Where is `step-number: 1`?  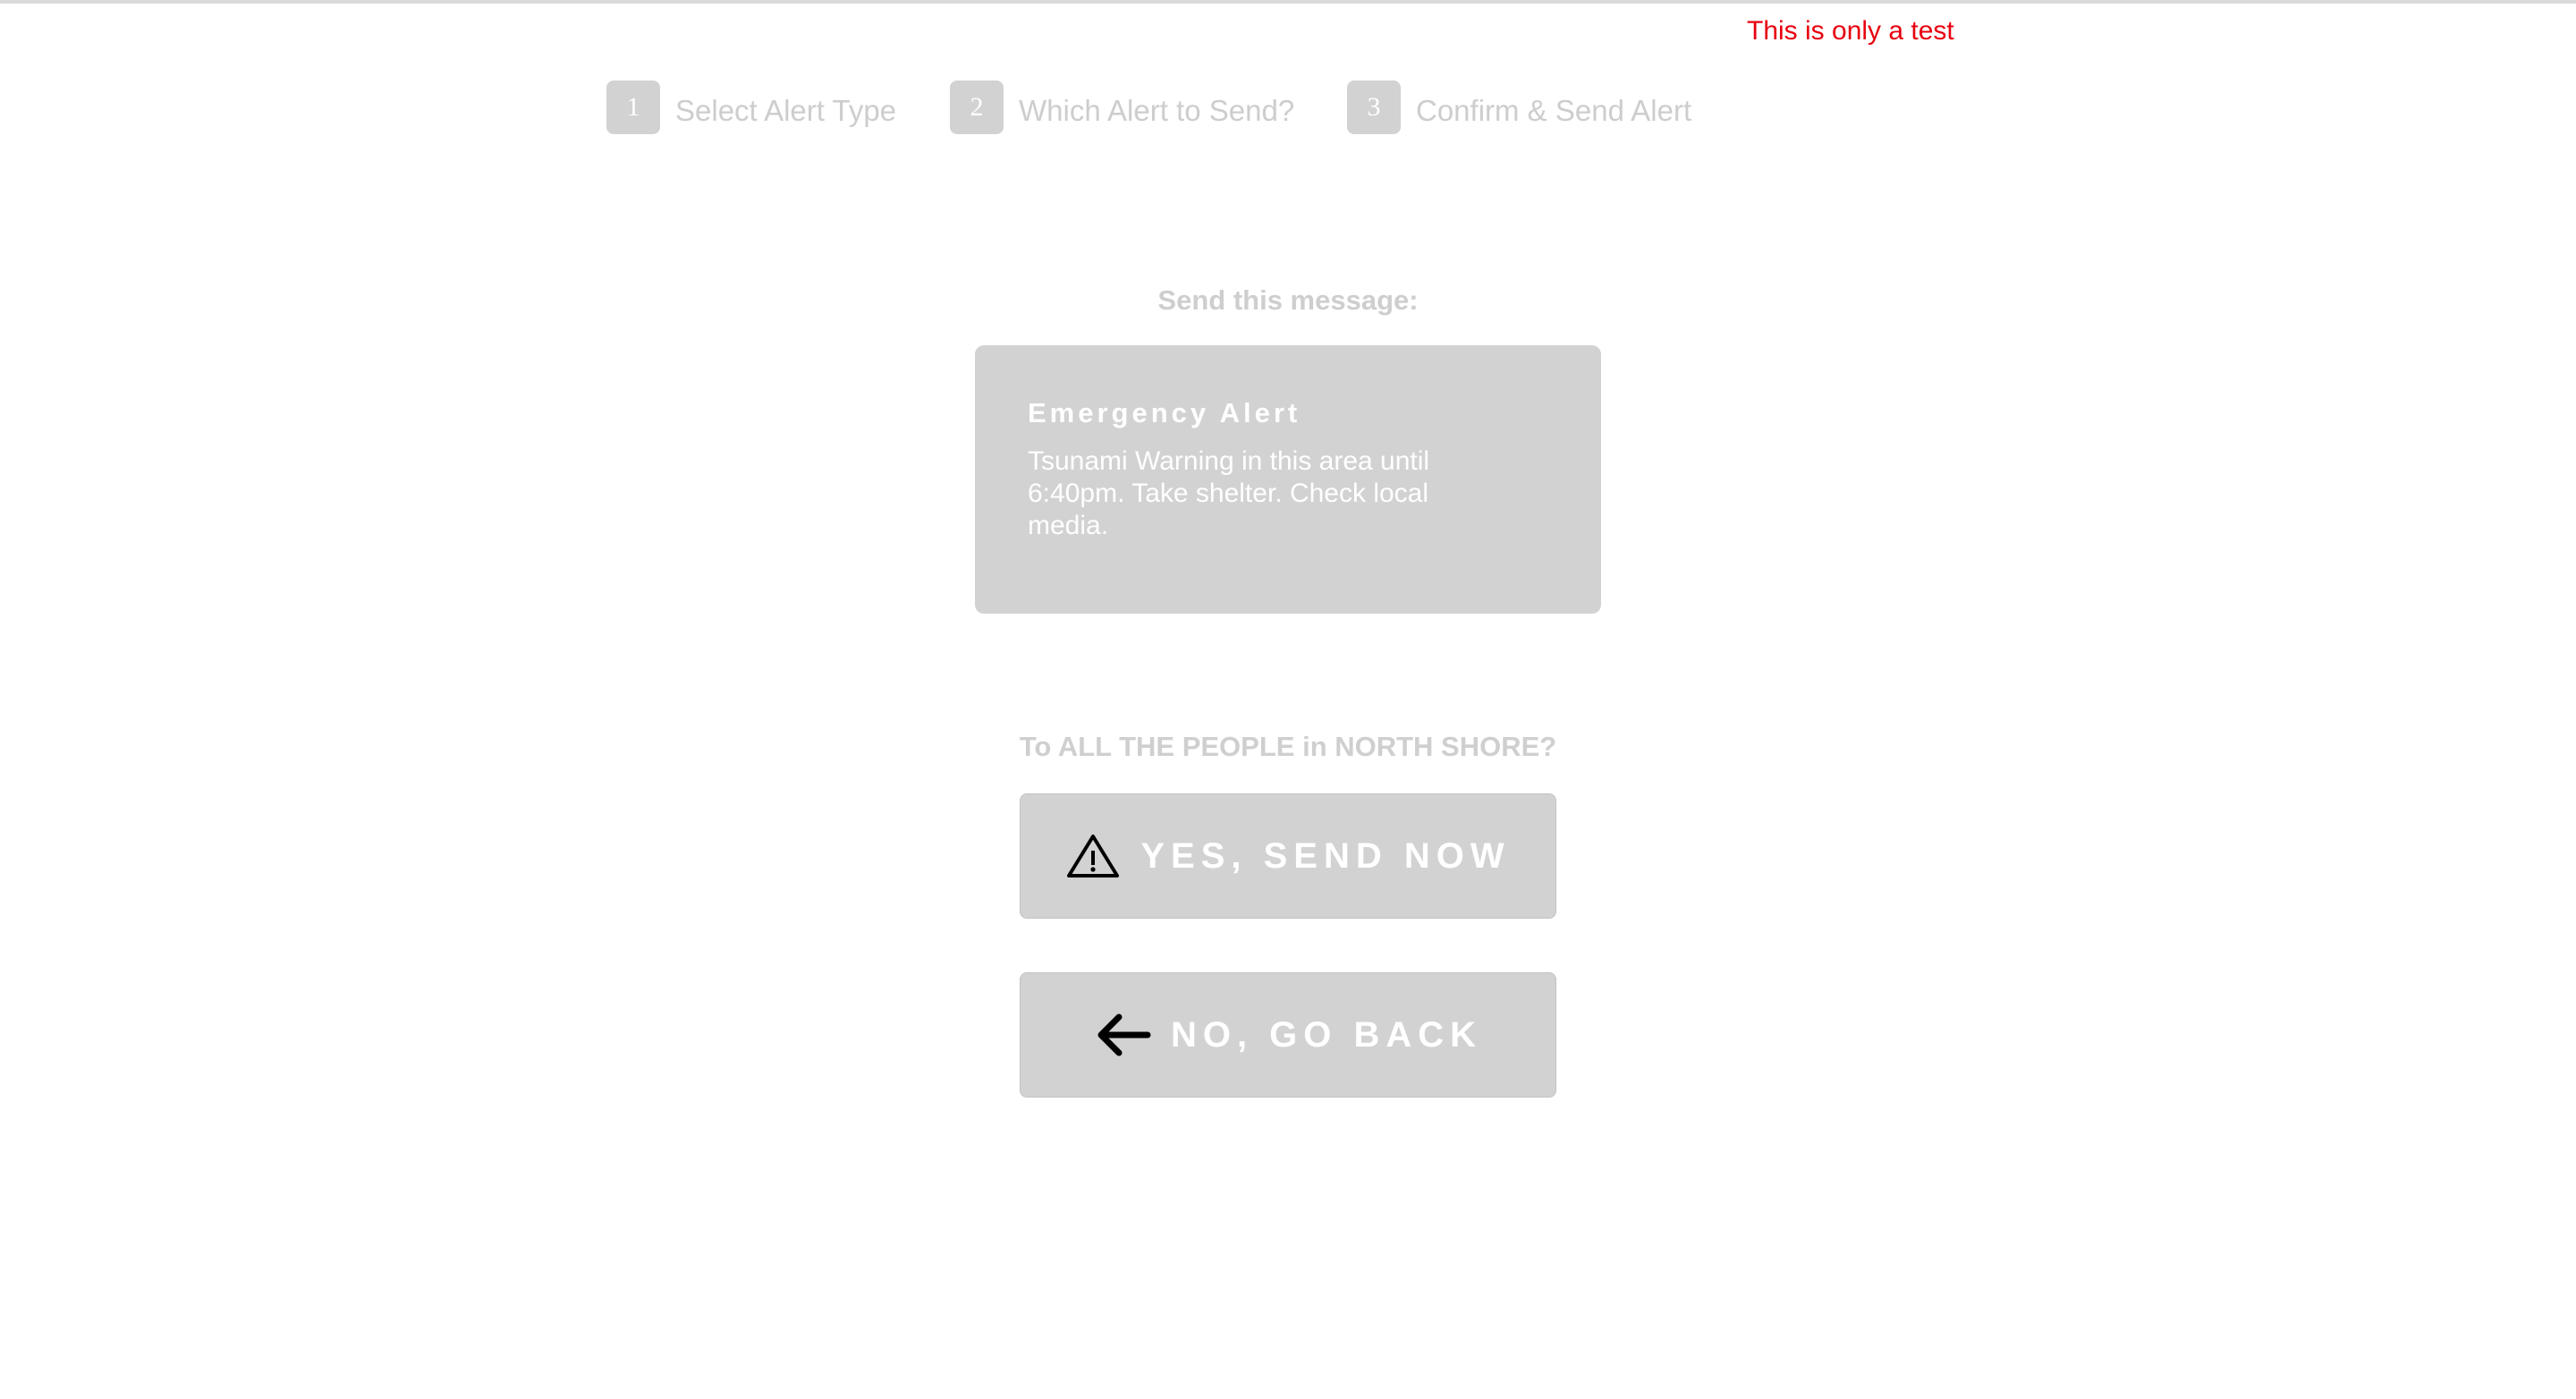 step-number: 1 is located at coordinates (633, 107).